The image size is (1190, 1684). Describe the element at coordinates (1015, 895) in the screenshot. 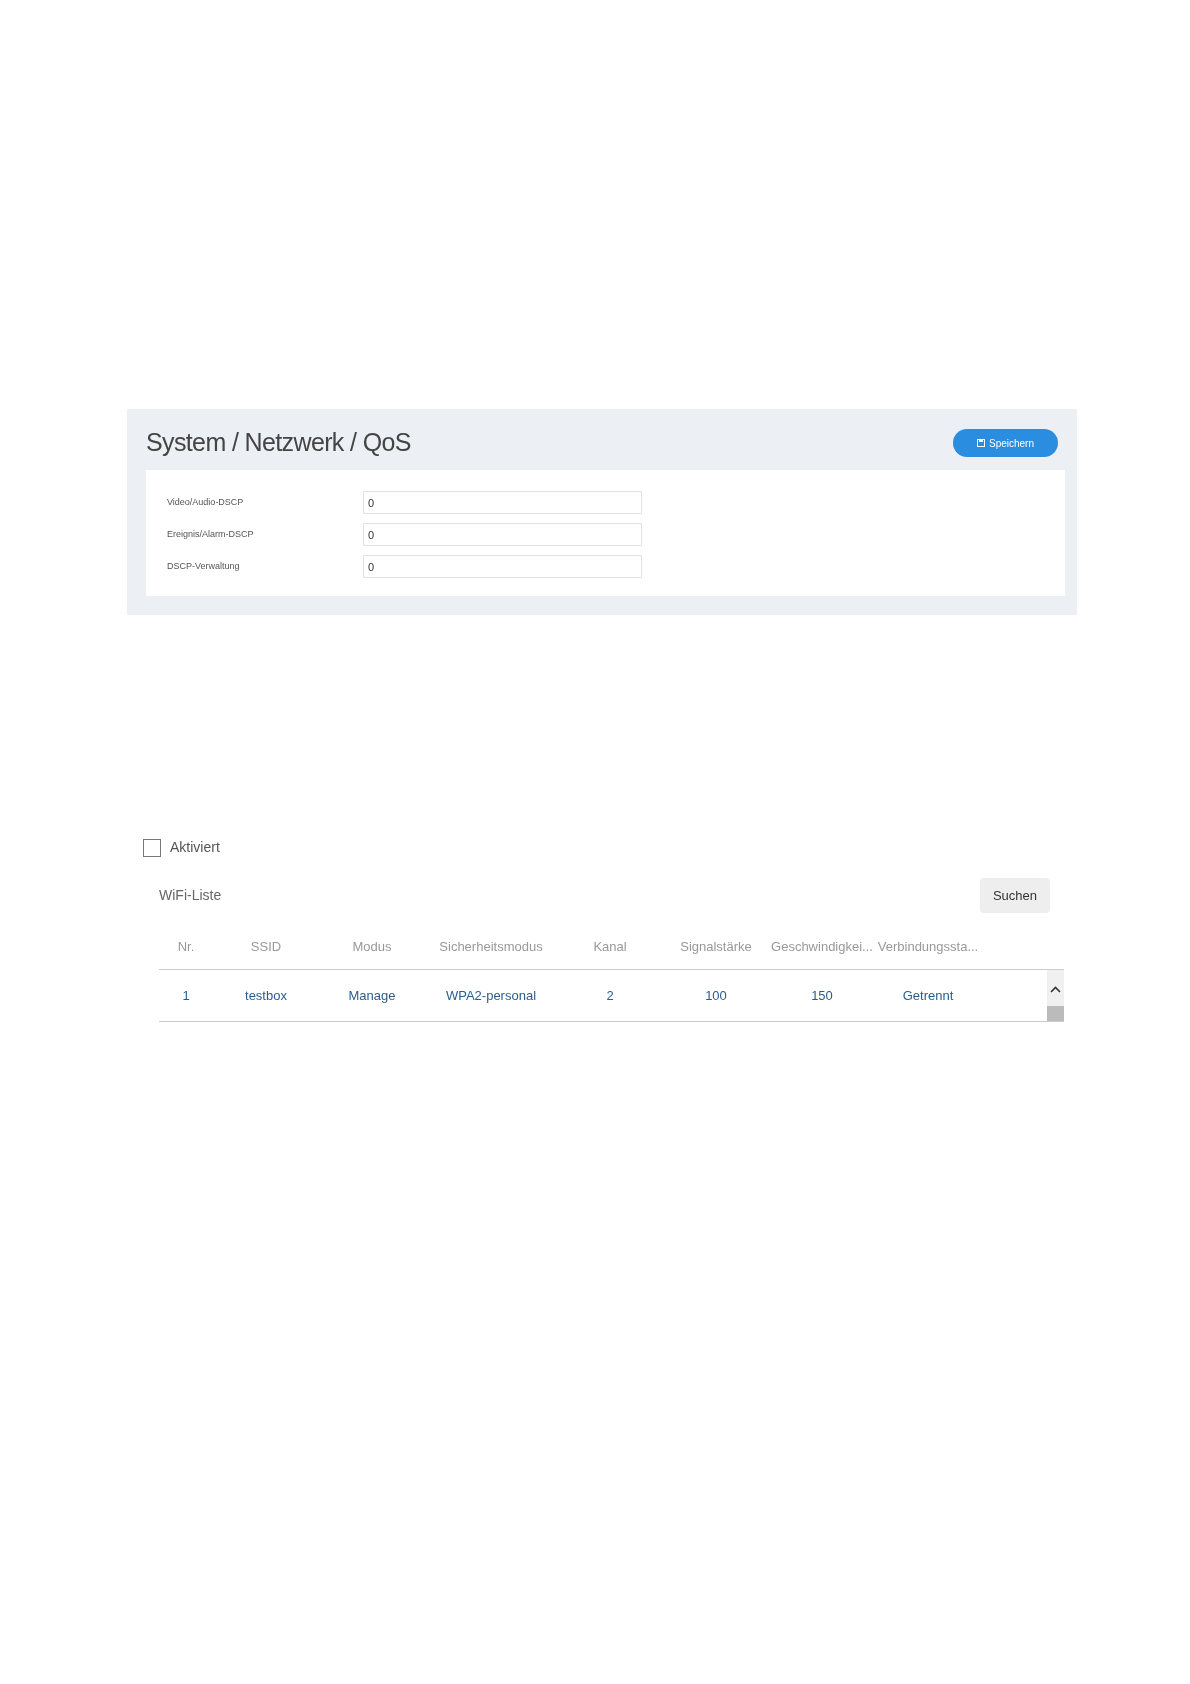

I see `search-button: Suchen` at that location.